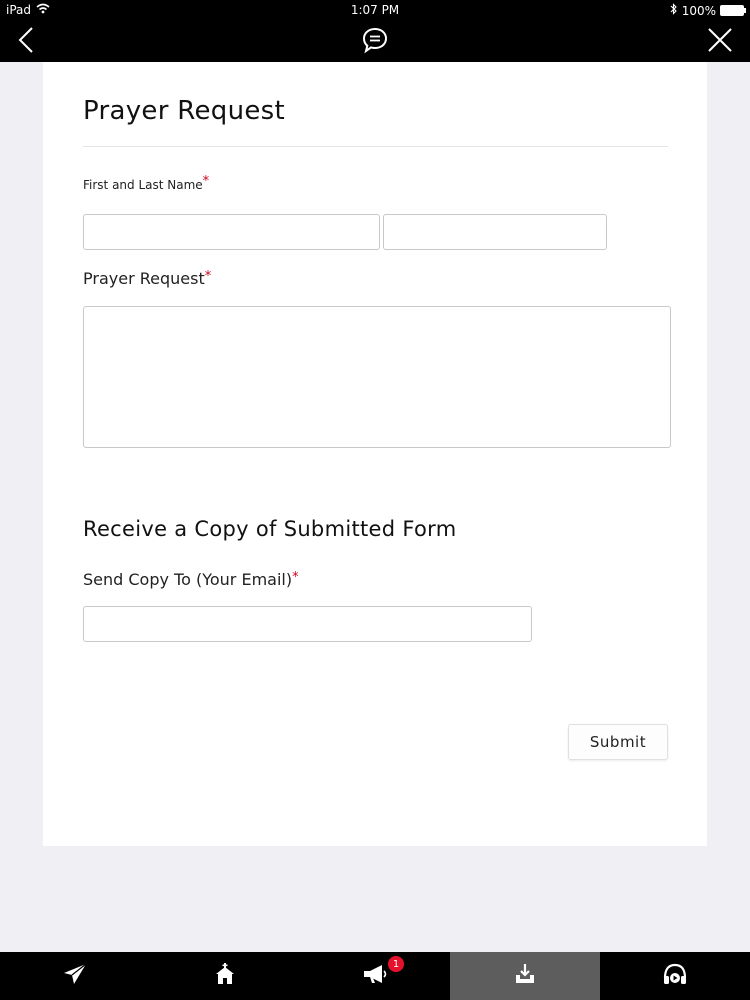 The width and height of the screenshot is (750, 1000). I want to click on chat-button, so click(375, 42).